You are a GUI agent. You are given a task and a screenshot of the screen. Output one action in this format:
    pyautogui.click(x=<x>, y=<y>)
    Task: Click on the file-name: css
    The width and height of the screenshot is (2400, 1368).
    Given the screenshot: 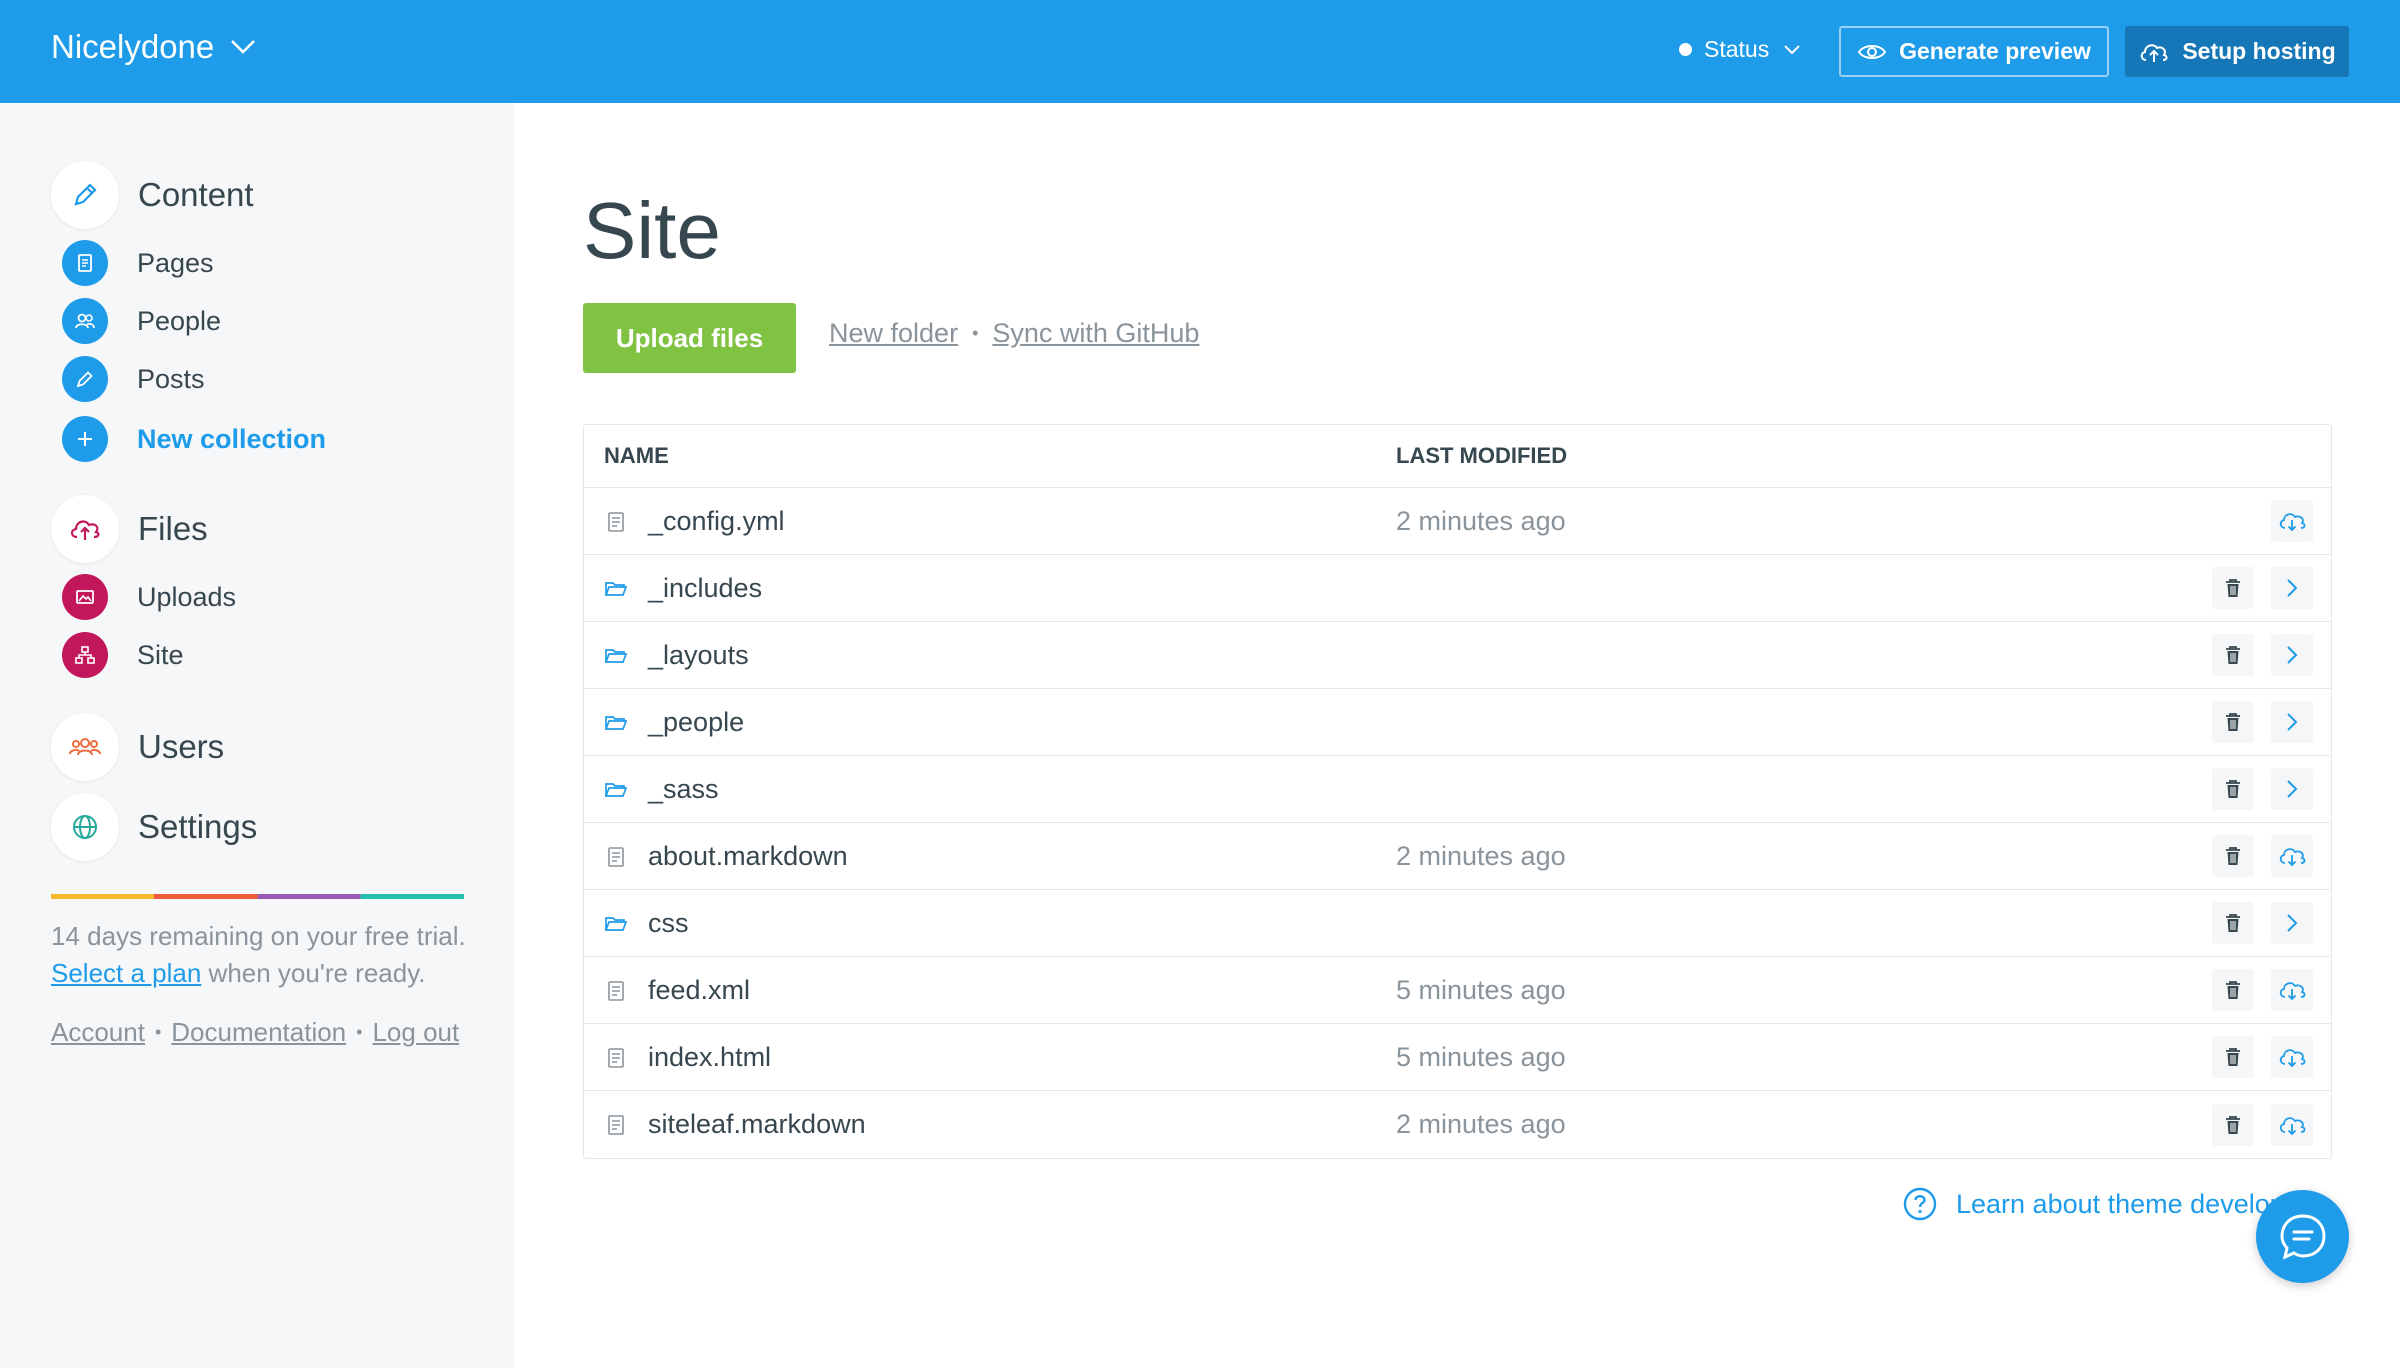 What is the action you would take?
    pyautogui.click(x=668, y=923)
    